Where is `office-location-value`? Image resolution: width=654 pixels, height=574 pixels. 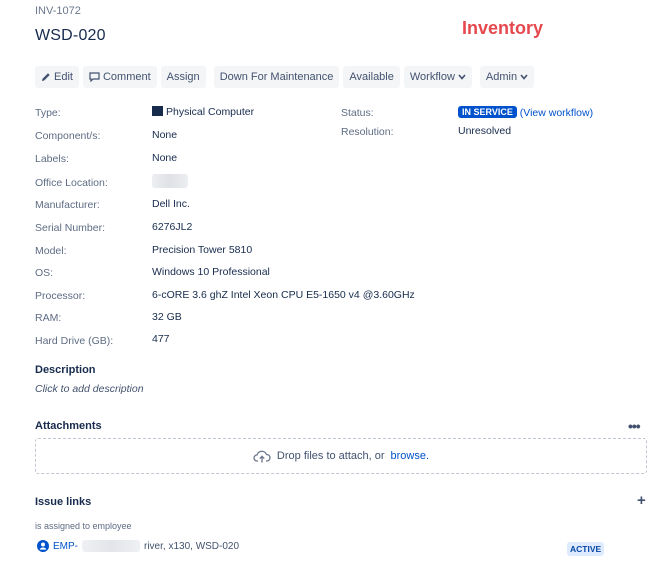
office-location-value is located at coordinates (170, 181).